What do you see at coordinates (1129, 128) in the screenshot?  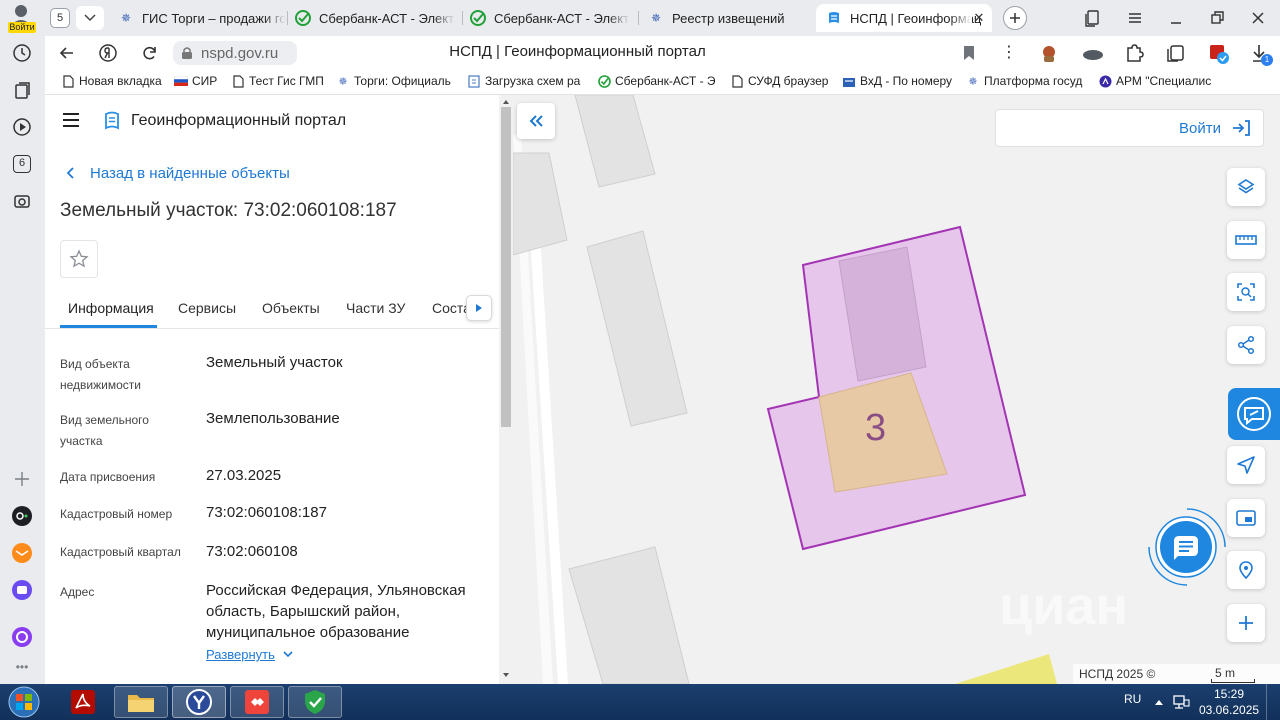 I see `login-button: Войти` at bounding box center [1129, 128].